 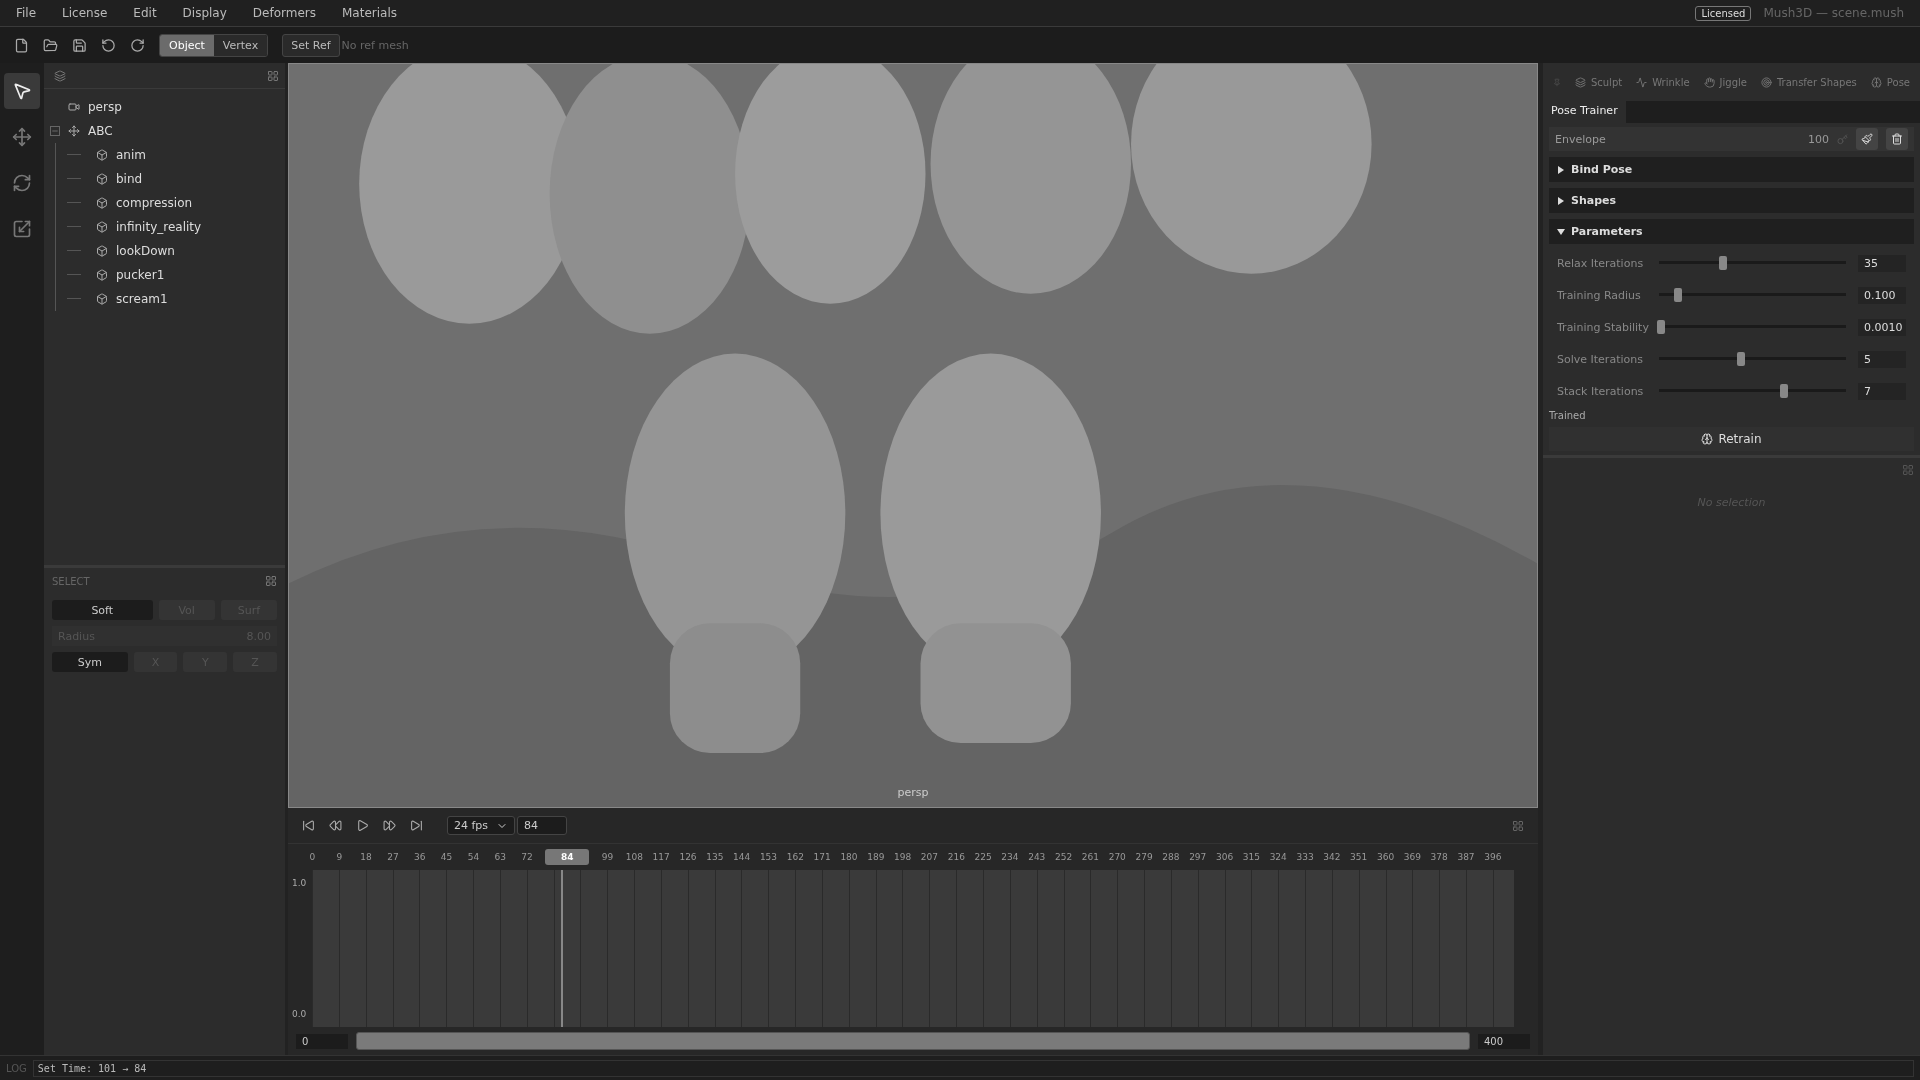 What do you see at coordinates (300, 883) in the screenshot?
I see `axis-label: 1.0` at bounding box center [300, 883].